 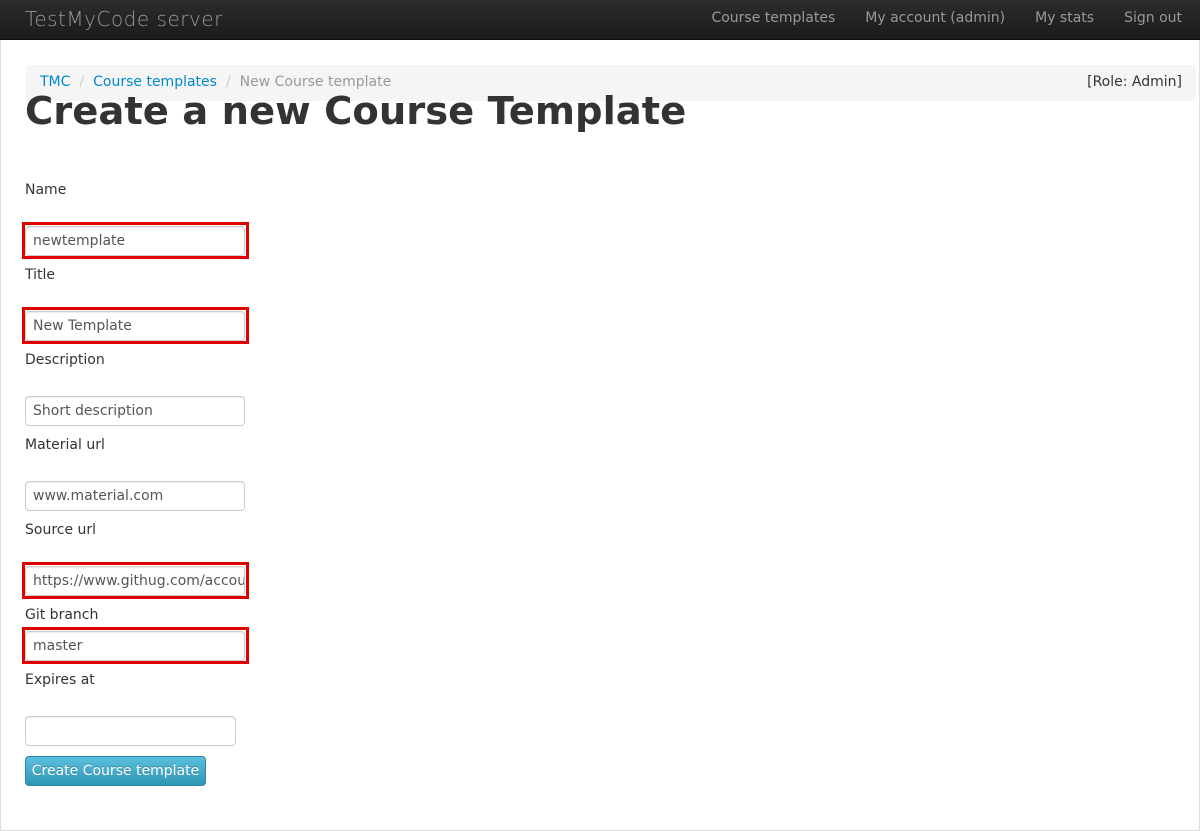 What do you see at coordinates (60, 680) in the screenshot?
I see `expires-at-label: Expires at` at bounding box center [60, 680].